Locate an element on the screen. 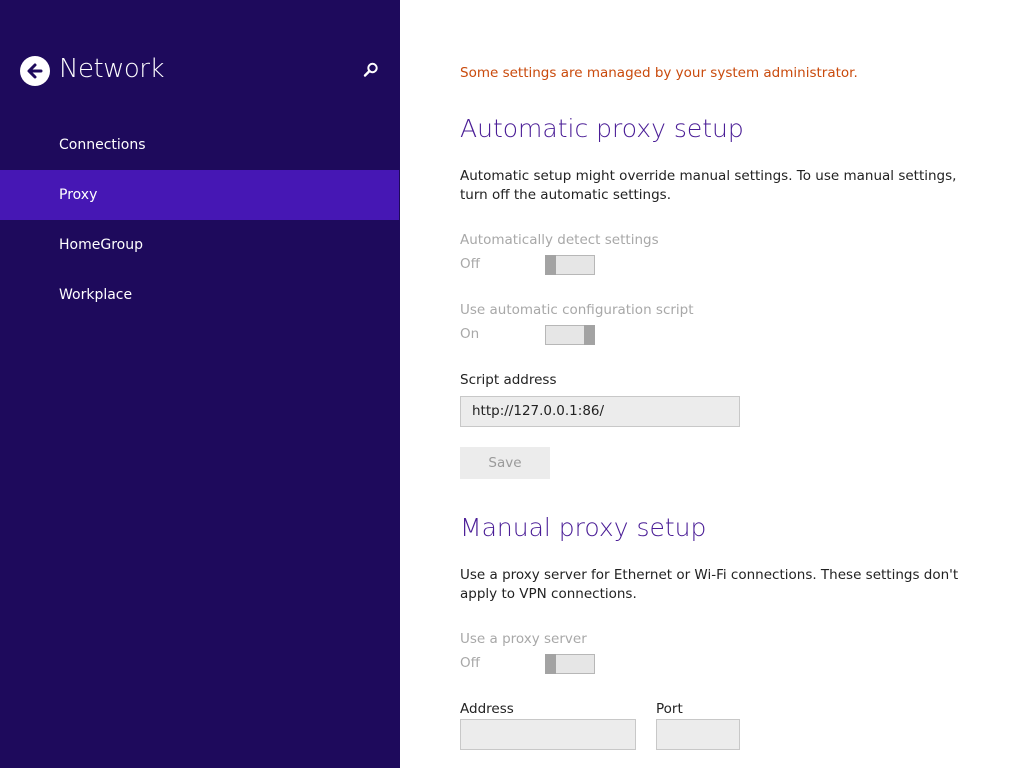 Image resolution: width=1024 pixels, height=768 pixels. manual-proxy-heading: Manual proxy setup is located at coordinates (583, 527).